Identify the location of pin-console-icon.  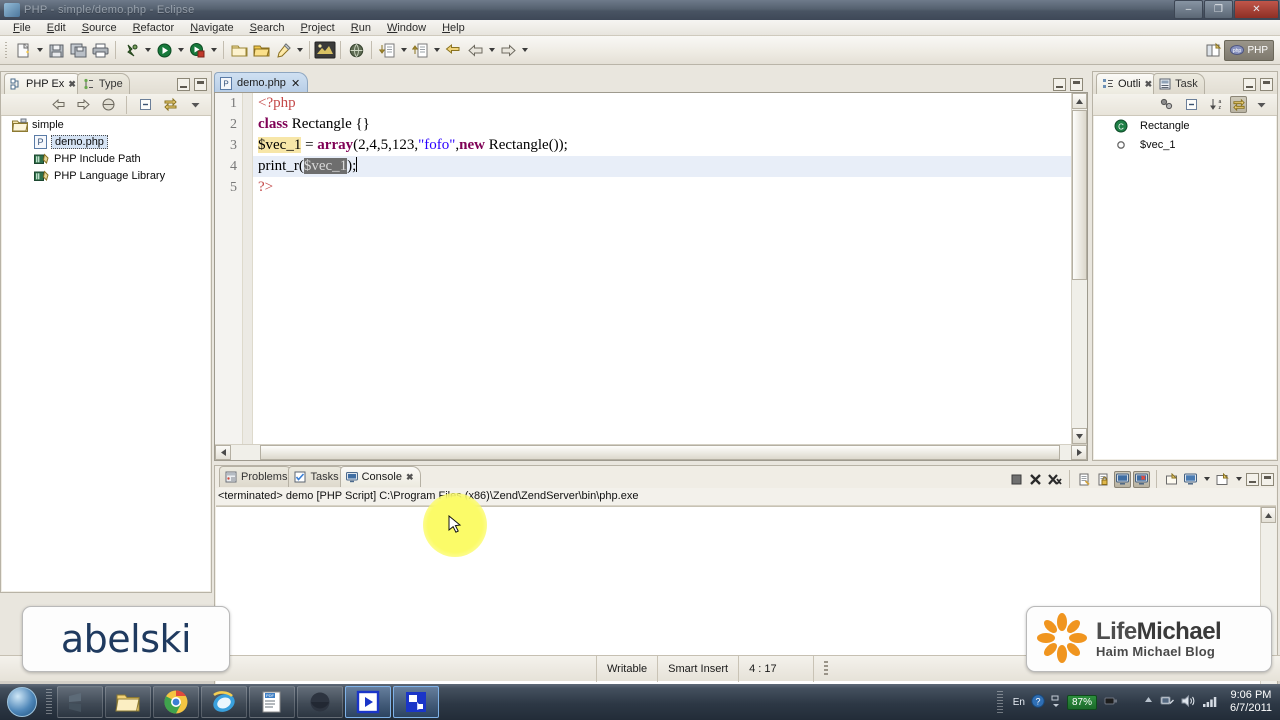
(1171, 479).